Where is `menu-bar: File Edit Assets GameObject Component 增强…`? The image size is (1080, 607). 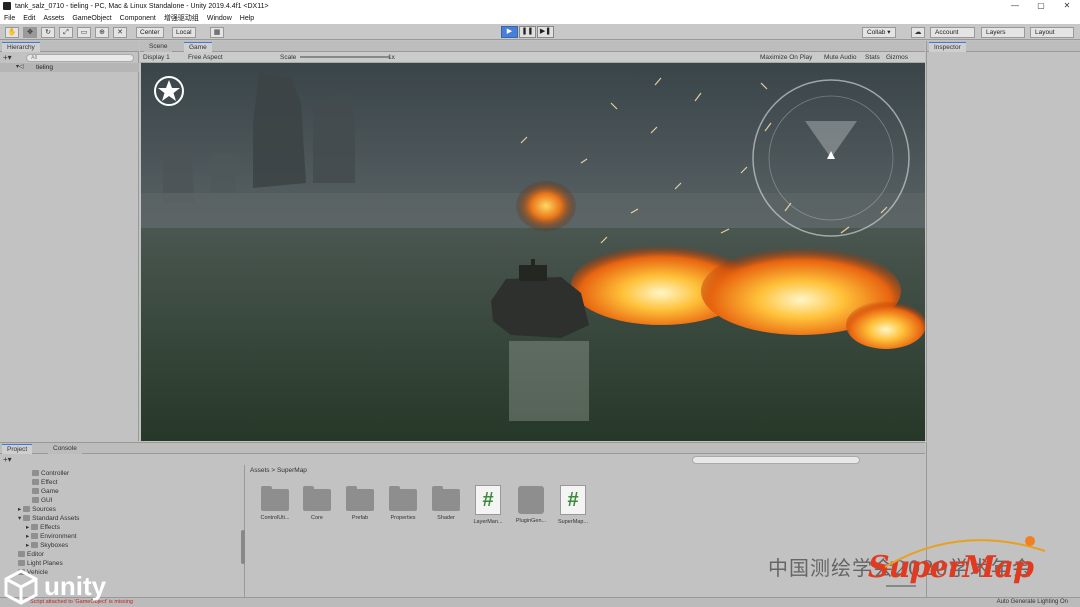 menu-bar: File Edit Assets GameObject Component 增强… is located at coordinates (540, 18).